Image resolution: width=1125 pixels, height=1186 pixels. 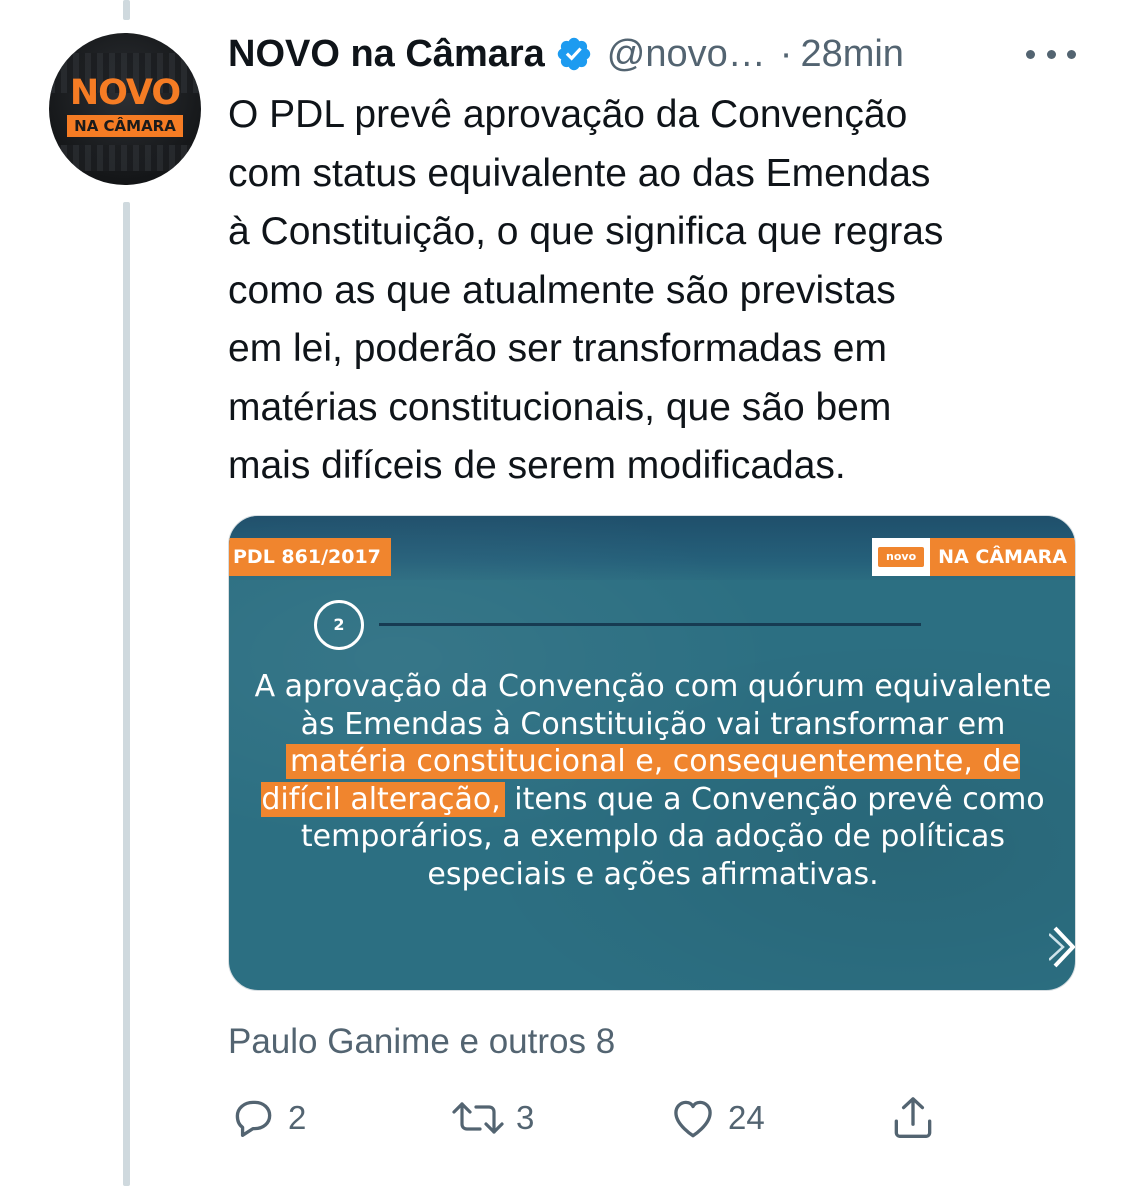 I want to click on retweet-button: 3, so click(x=492, y=1118).